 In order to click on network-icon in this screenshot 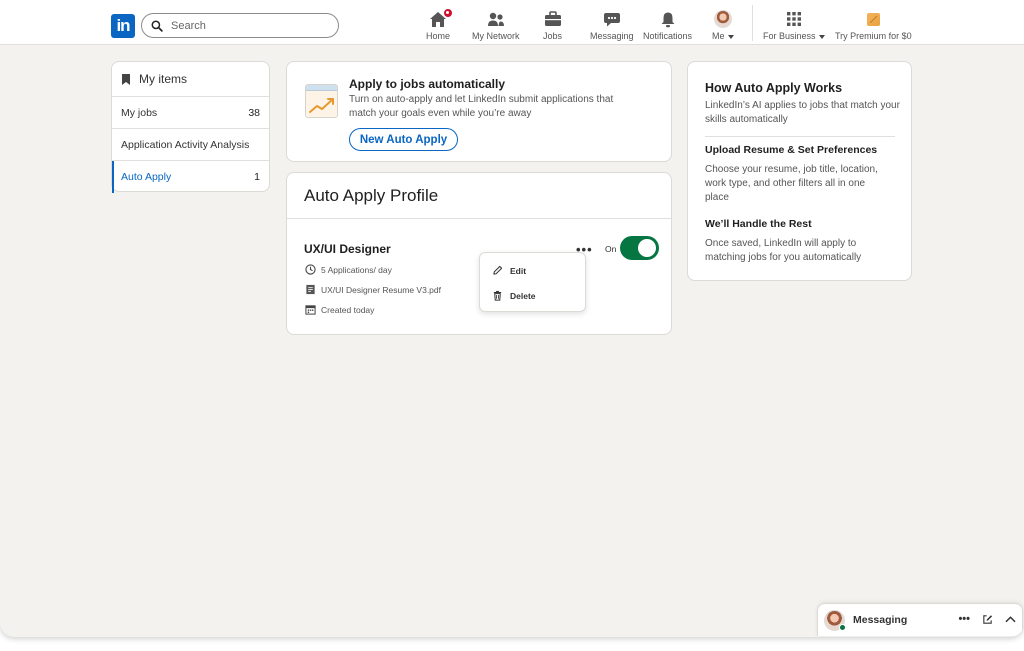, I will do `click(496, 19)`.